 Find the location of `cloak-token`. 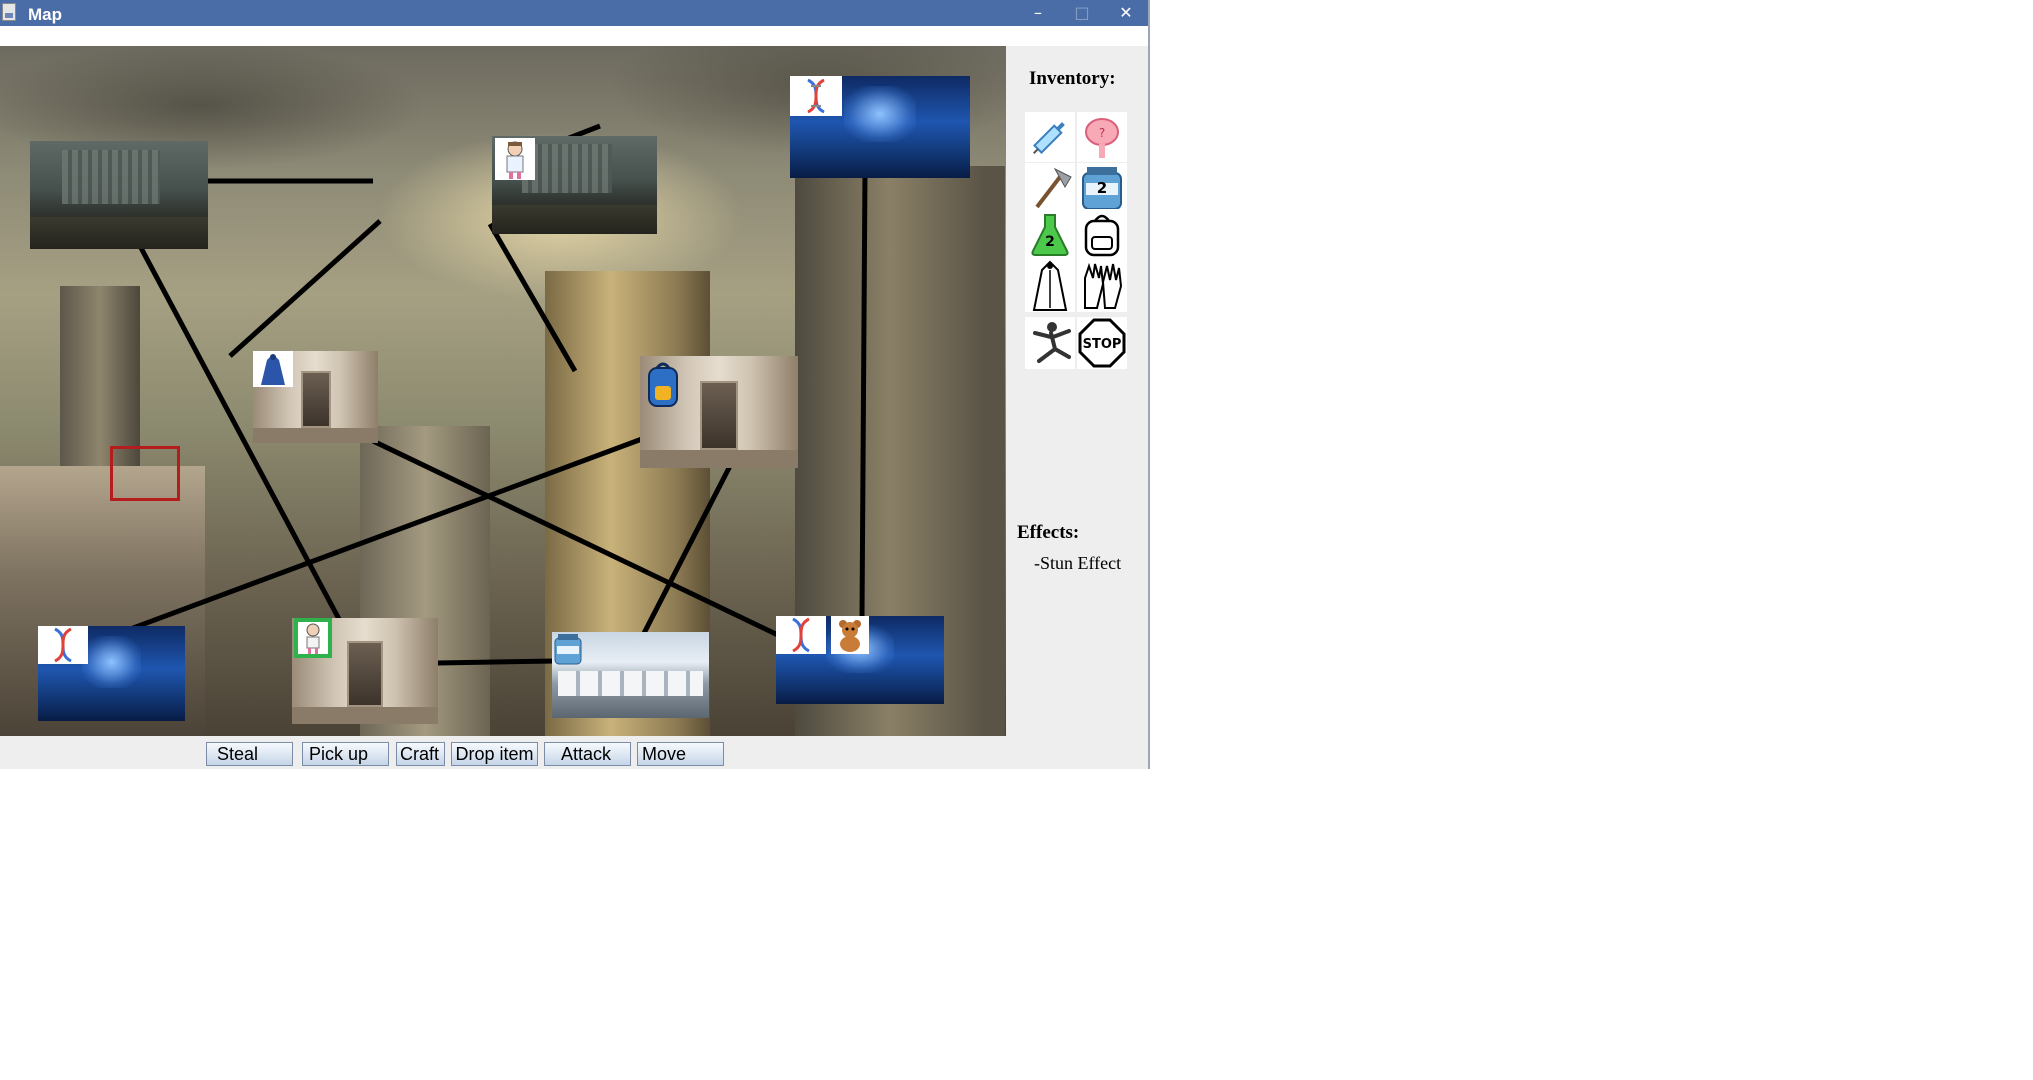

cloak-token is located at coordinates (273, 369).